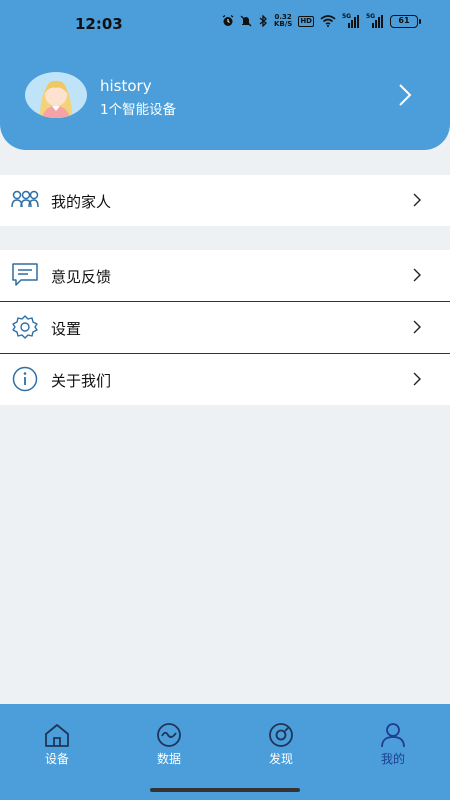 The height and width of the screenshot is (800, 450). What do you see at coordinates (25, 327) in the screenshot?
I see `gear-icon` at bounding box center [25, 327].